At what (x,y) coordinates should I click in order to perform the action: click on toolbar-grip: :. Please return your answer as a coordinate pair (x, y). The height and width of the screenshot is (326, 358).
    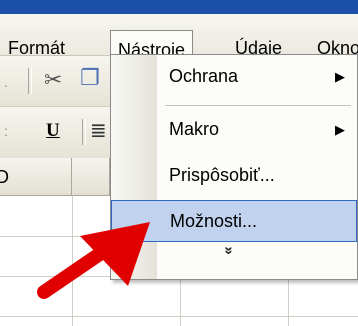
    Looking at the image, I should click on (6, 131).